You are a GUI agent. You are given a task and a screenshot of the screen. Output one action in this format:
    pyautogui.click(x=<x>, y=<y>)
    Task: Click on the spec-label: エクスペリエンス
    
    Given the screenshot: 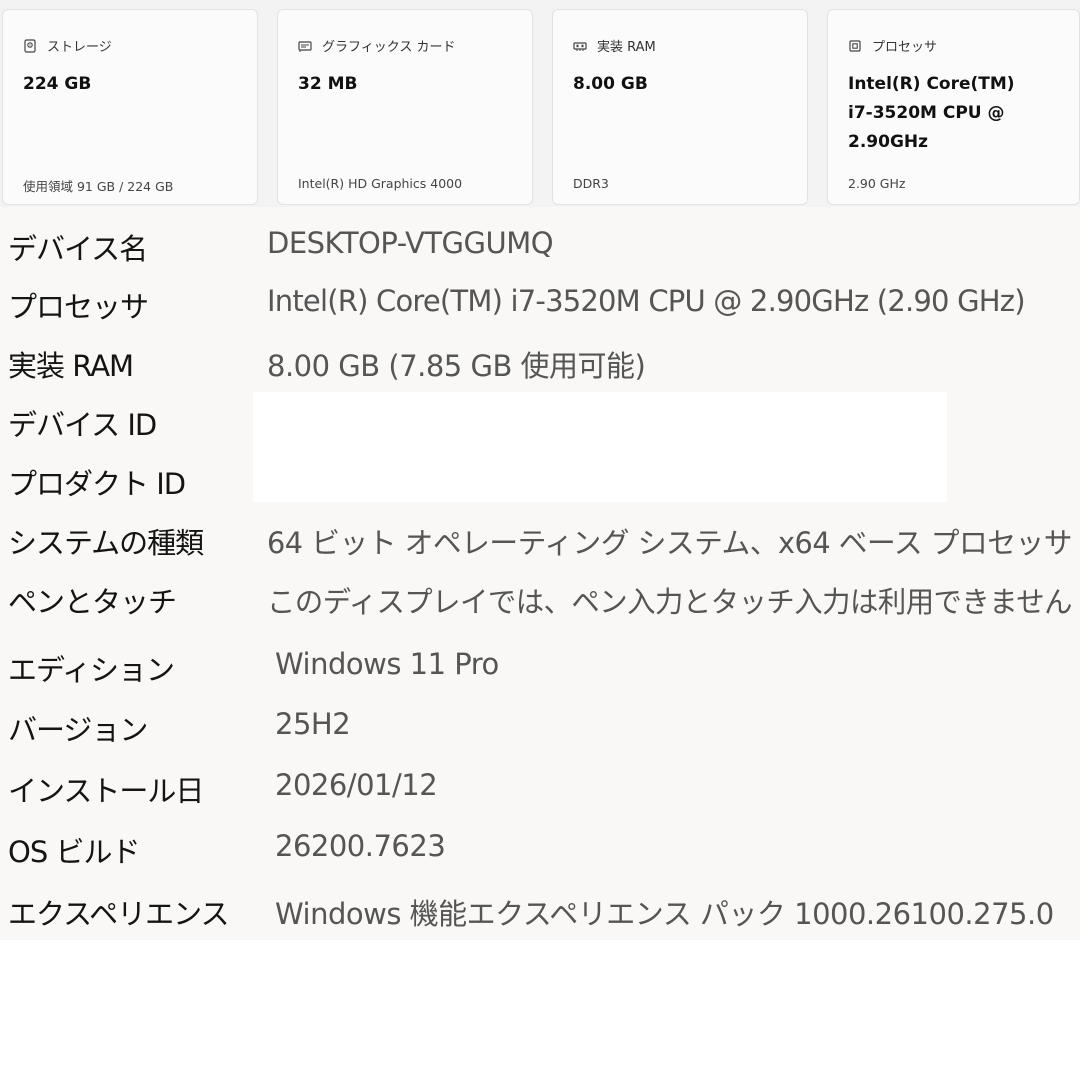 What is the action you would take?
    pyautogui.click(x=119, y=914)
    